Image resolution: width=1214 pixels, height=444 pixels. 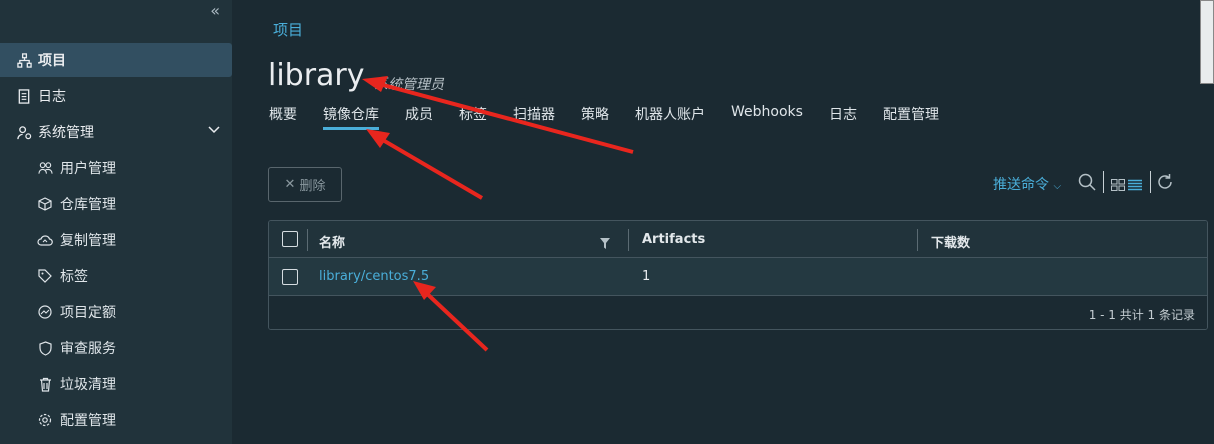 What do you see at coordinates (24, 132) in the screenshot?
I see `admin-icon` at bounding box center [24, 132].